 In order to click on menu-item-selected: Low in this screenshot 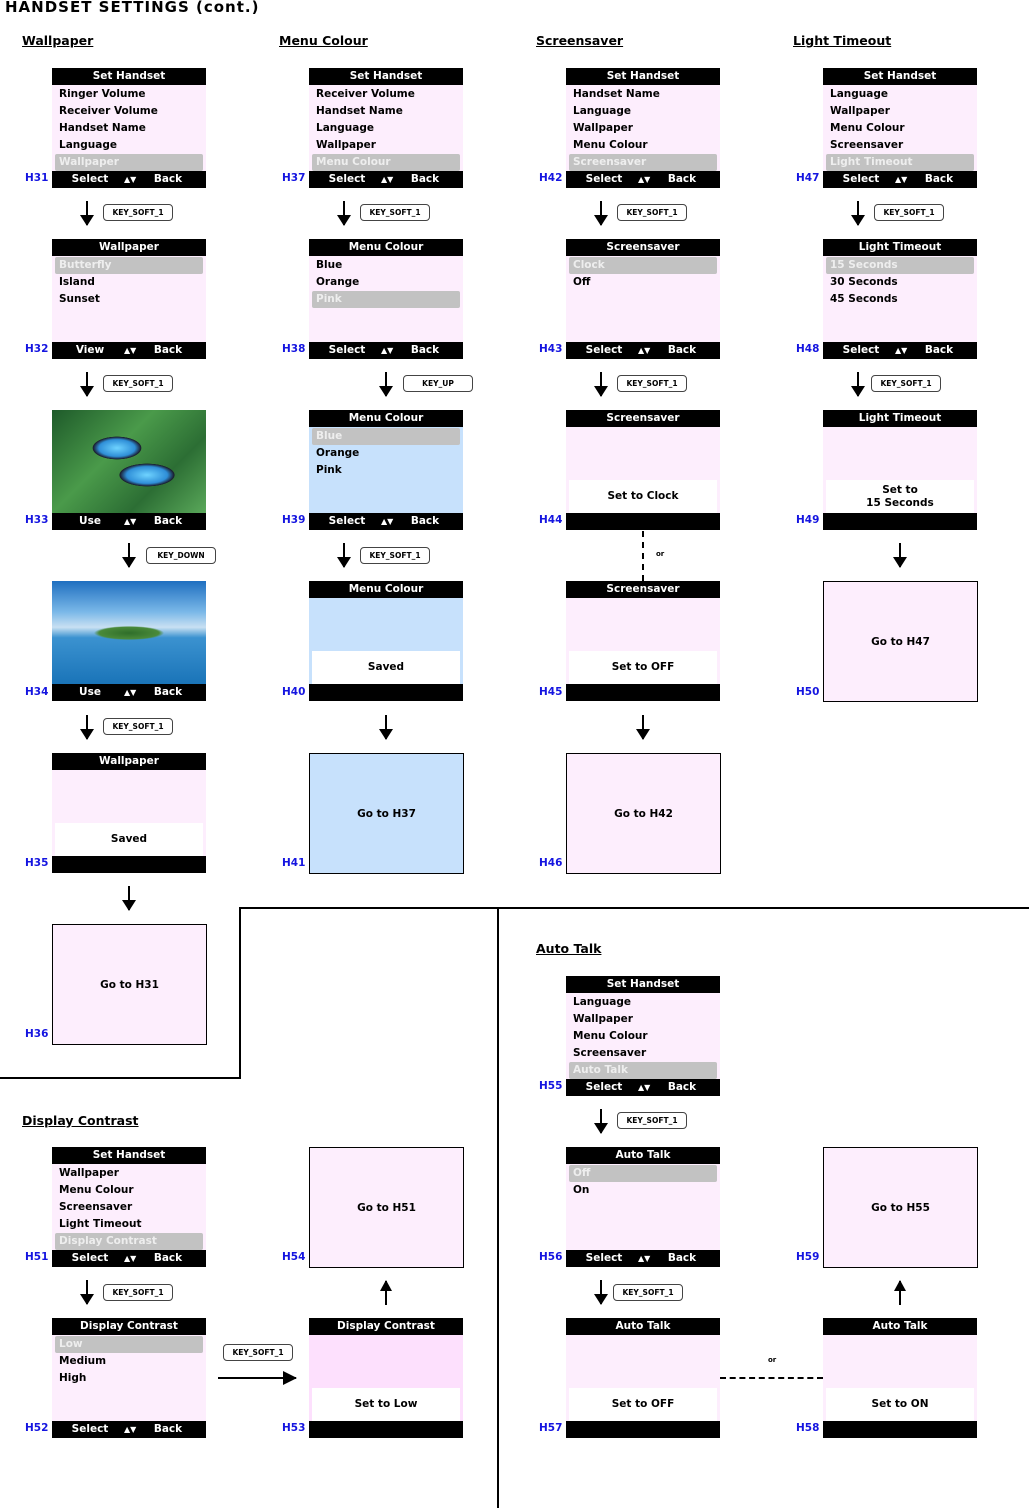, I will do `click(129, 1344)`.